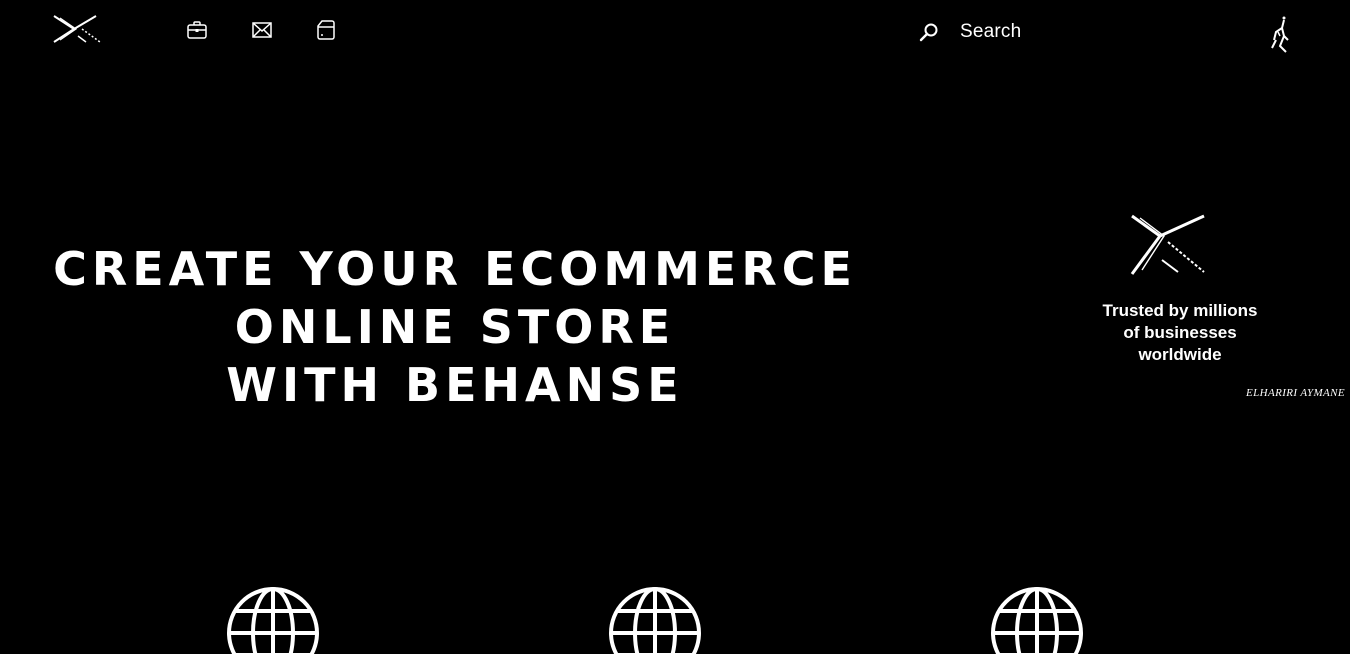 The height and width of the screenshot is (654, 1350). I want to click on trust-line: of businesses, so click(1180, 332).